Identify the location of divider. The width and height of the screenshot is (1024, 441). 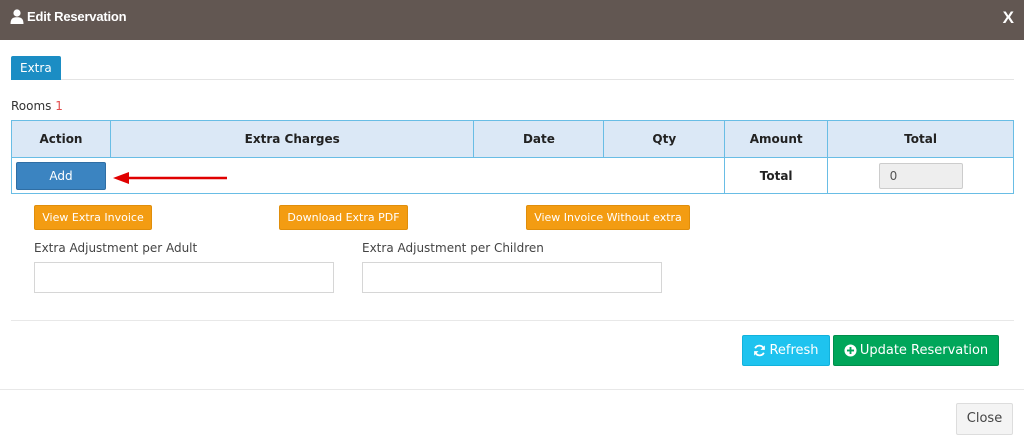
(512, 320).